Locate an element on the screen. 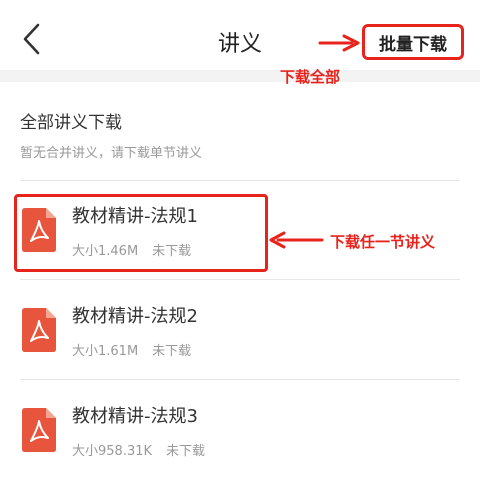 This screenshot has width=480, height=491. item-meta: 大小1.61M 未下载 is located at coordinates (131, 349).